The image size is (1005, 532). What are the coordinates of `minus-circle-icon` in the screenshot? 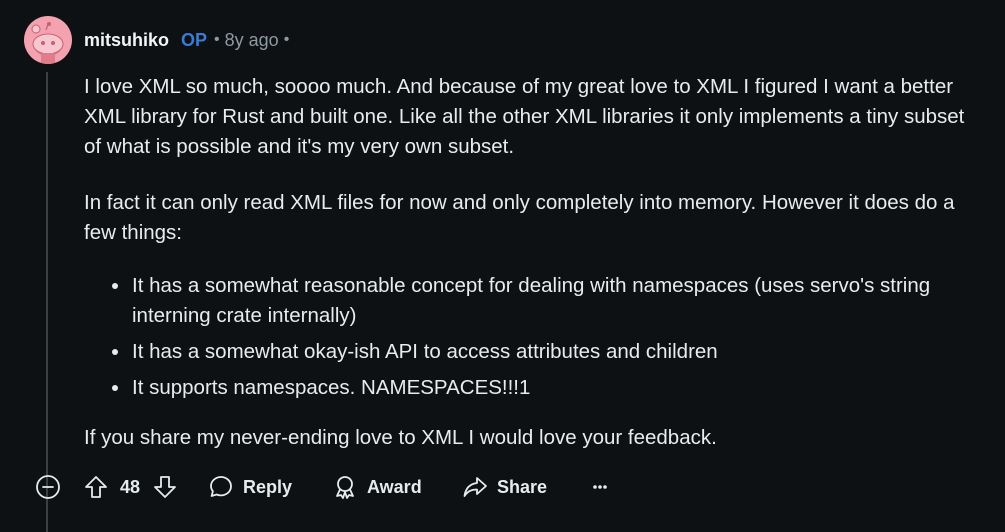 It's located at (48, 487).